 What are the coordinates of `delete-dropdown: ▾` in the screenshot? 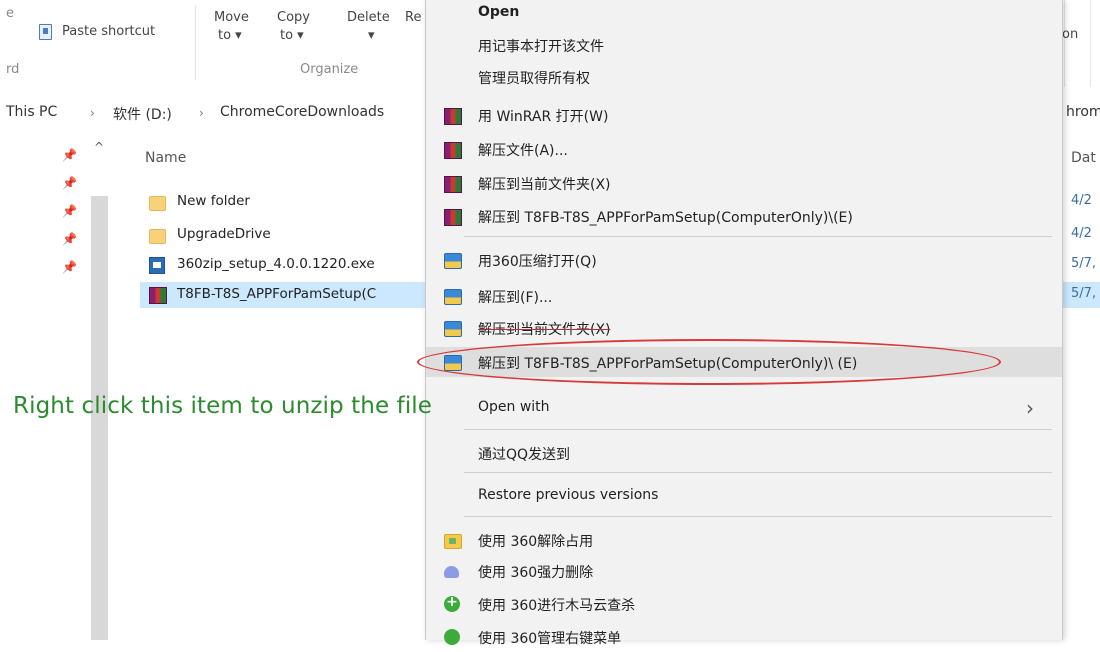 It's located at (371, 35).